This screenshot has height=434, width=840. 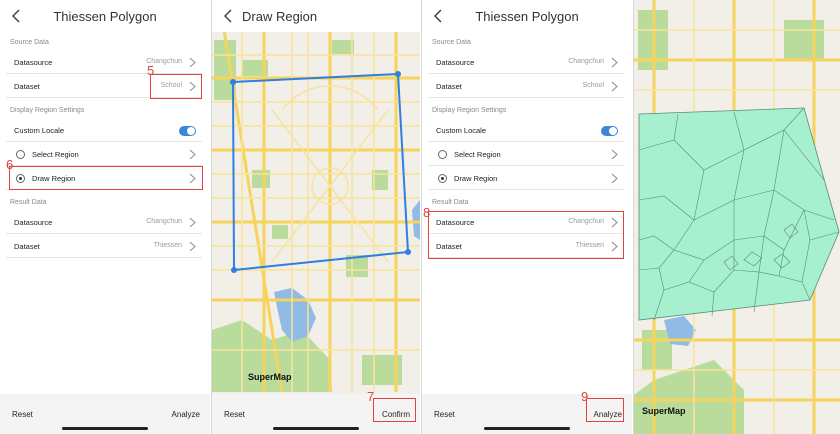 What do you see at coordinates (167, 245) in the screenshot?
I see `row-value: Thiessen` at bounding box center [167, 245].